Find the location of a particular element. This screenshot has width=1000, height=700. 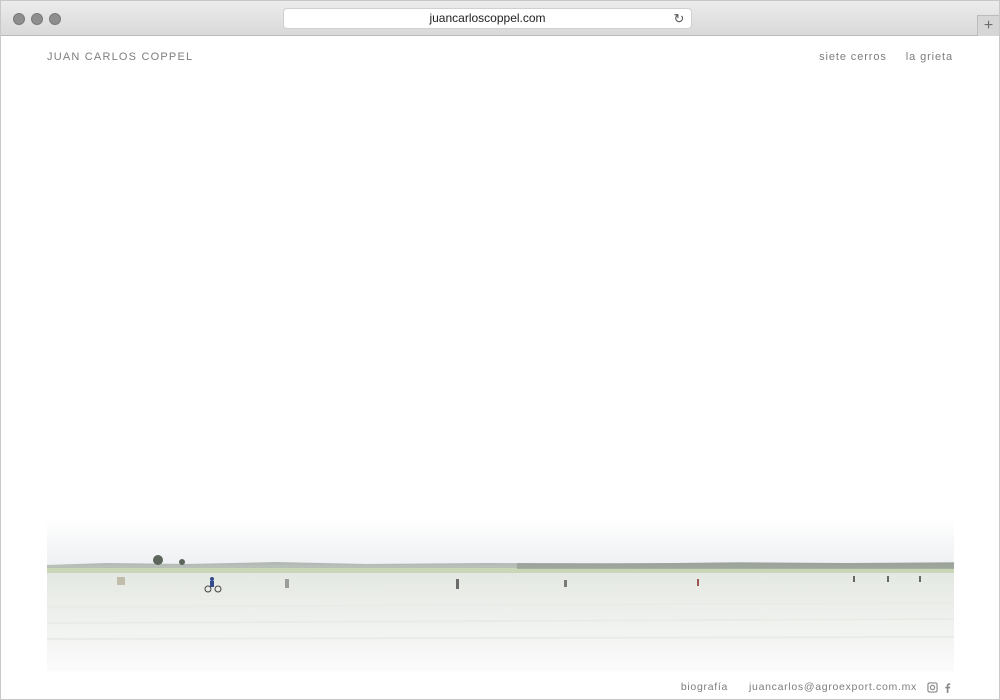

url-text: juancarloscoppel.com is located at coordinates (487, 18).